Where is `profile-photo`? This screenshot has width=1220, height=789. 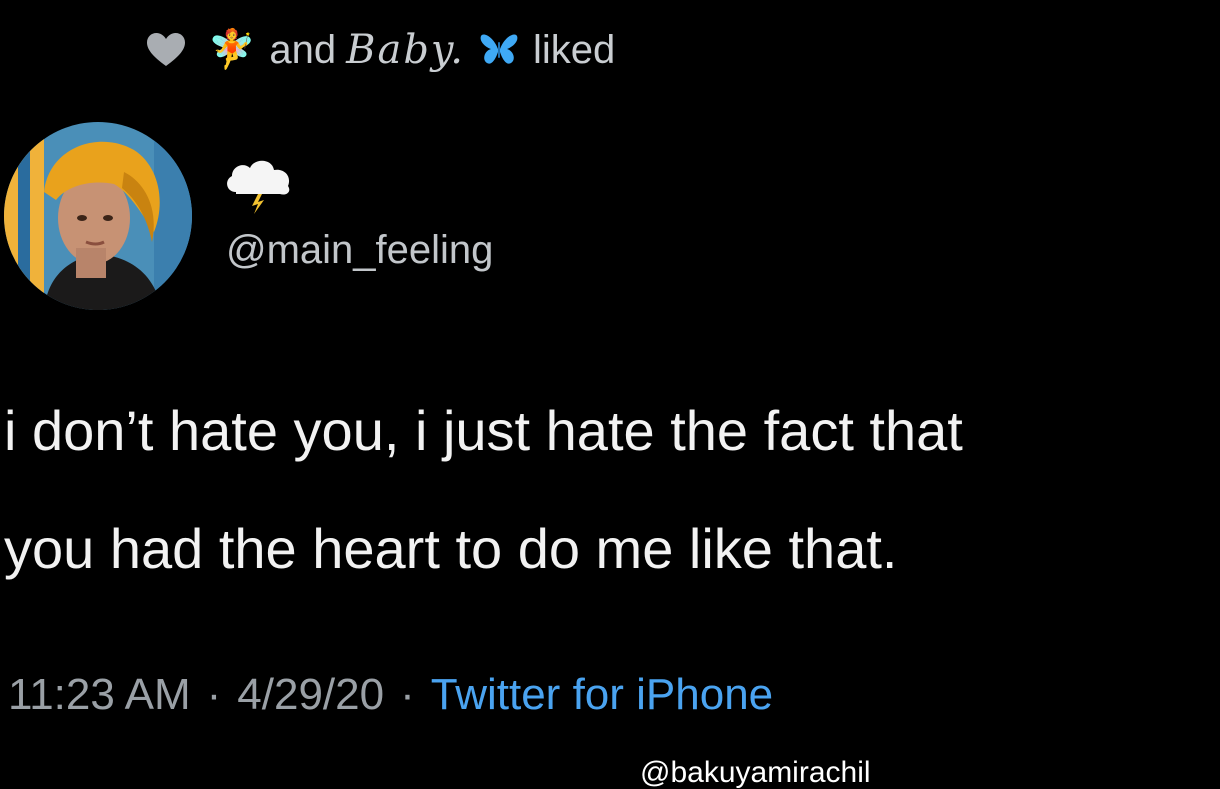
profile-photo is located at coordinates (98, 216).